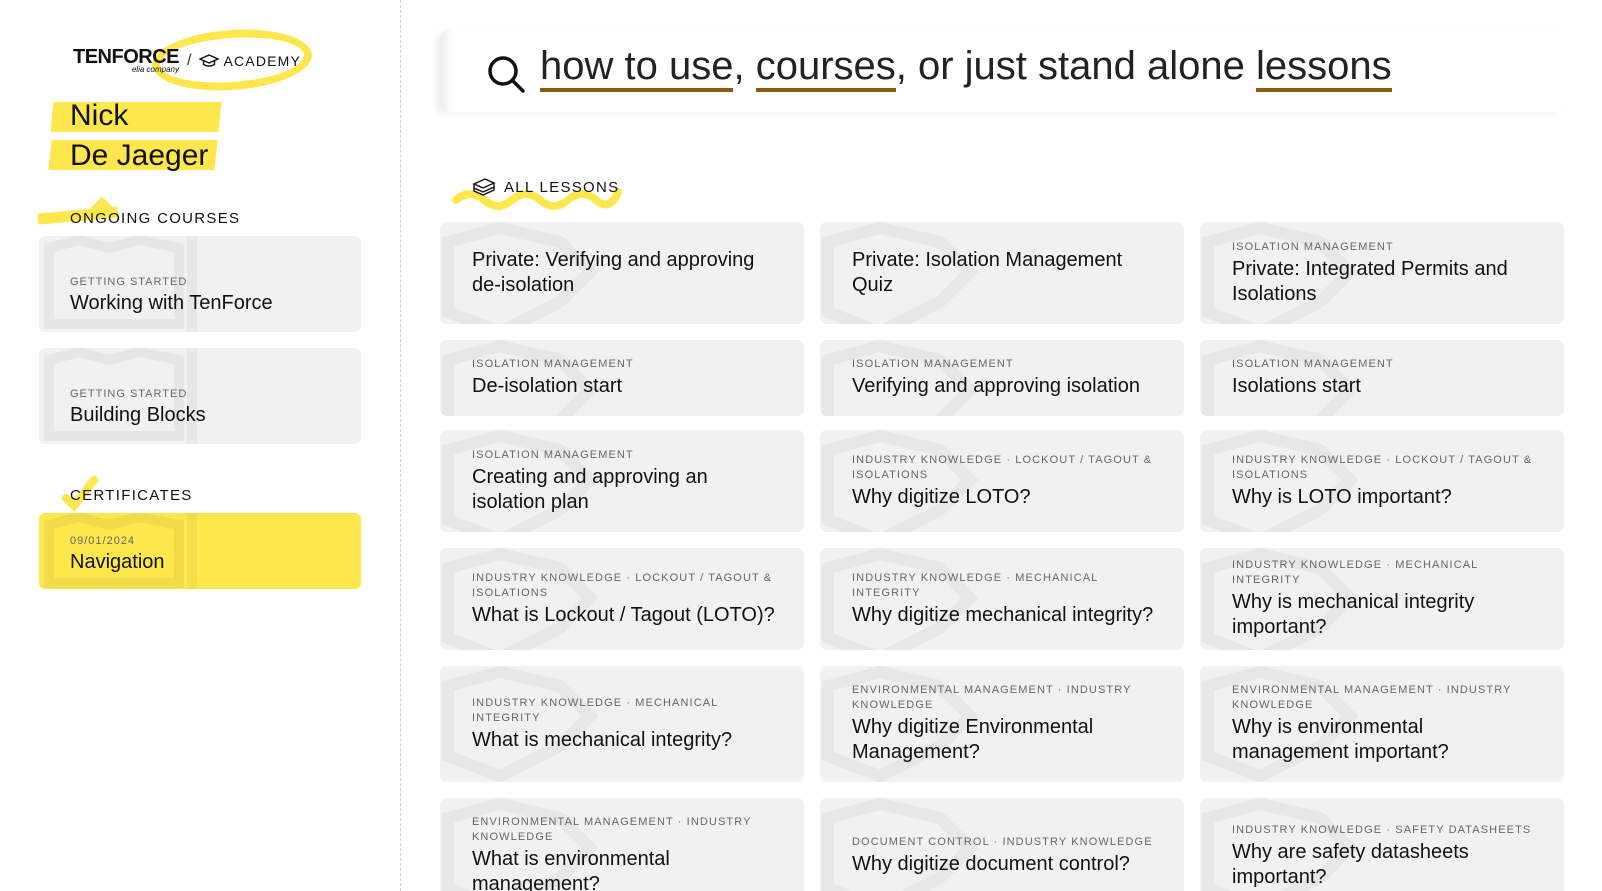 This screenshot has height=891, width=1602. What do you see at coordinates (602, 739) in the screenshot?
I see `lesson-title: What is mechanical integrity?` at bounding box center [602, 739].